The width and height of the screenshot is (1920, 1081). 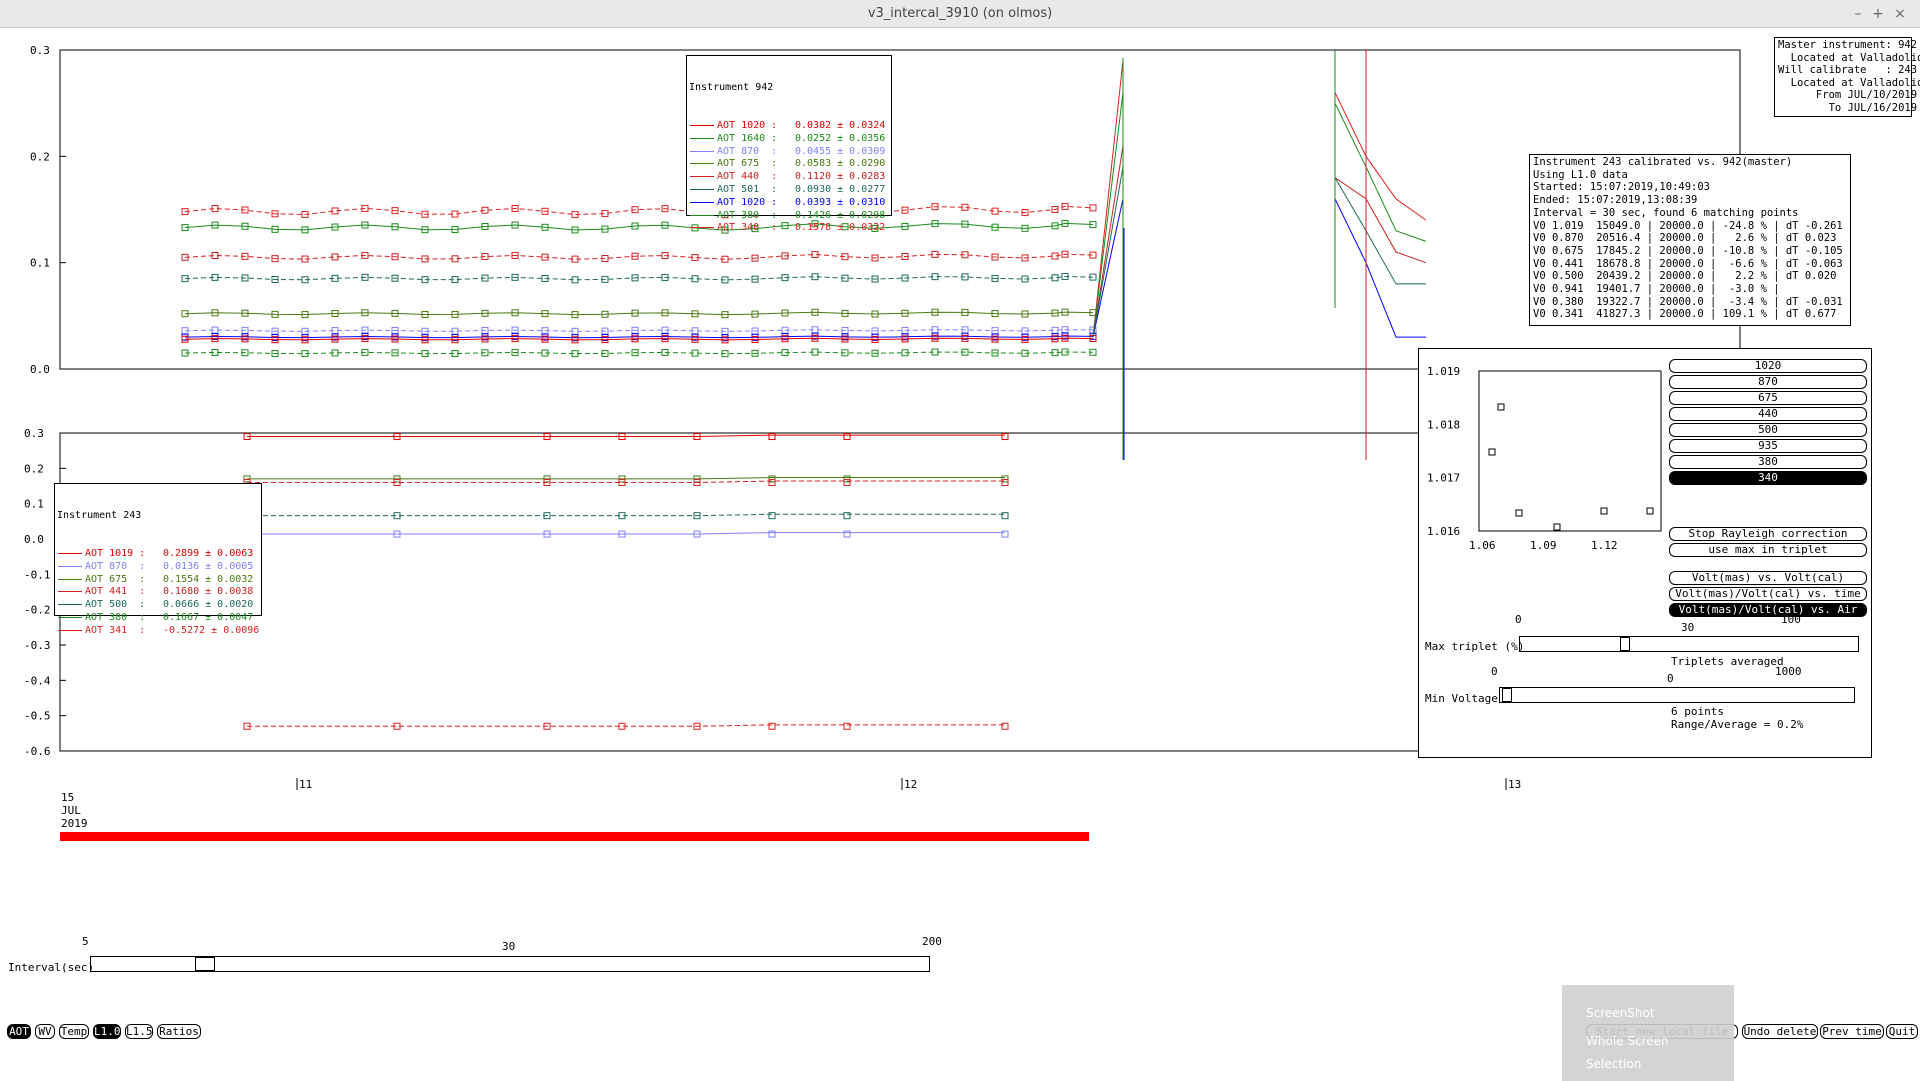 I want to click on top-y-tick-label: 0.1, so click(x=40, y=263).